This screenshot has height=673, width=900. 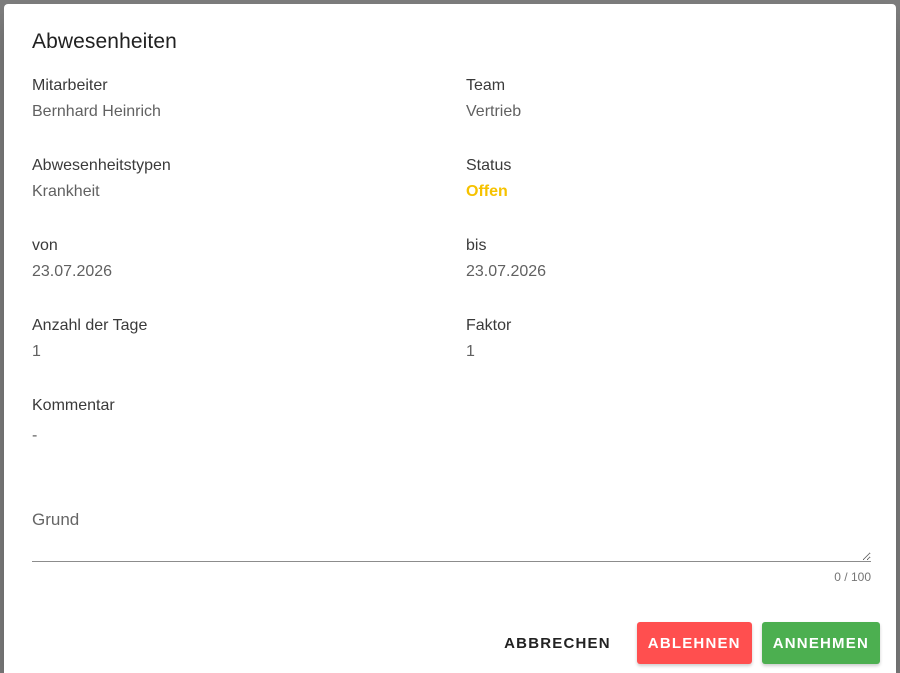 I want to click on team-value: Vertrieb, so click(x=494, y=111).